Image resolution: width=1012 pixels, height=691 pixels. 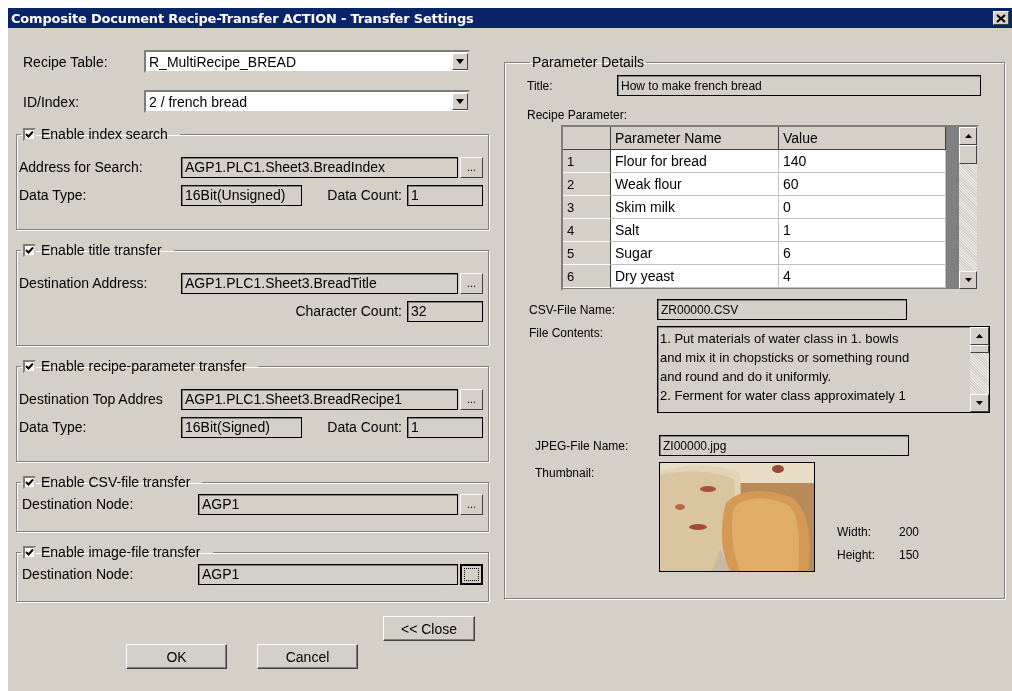 What do you see at coordinates (784, 445) in the screenshot?
I see `input-field: ZI00000.jpg` at bounding box center [784, 445].